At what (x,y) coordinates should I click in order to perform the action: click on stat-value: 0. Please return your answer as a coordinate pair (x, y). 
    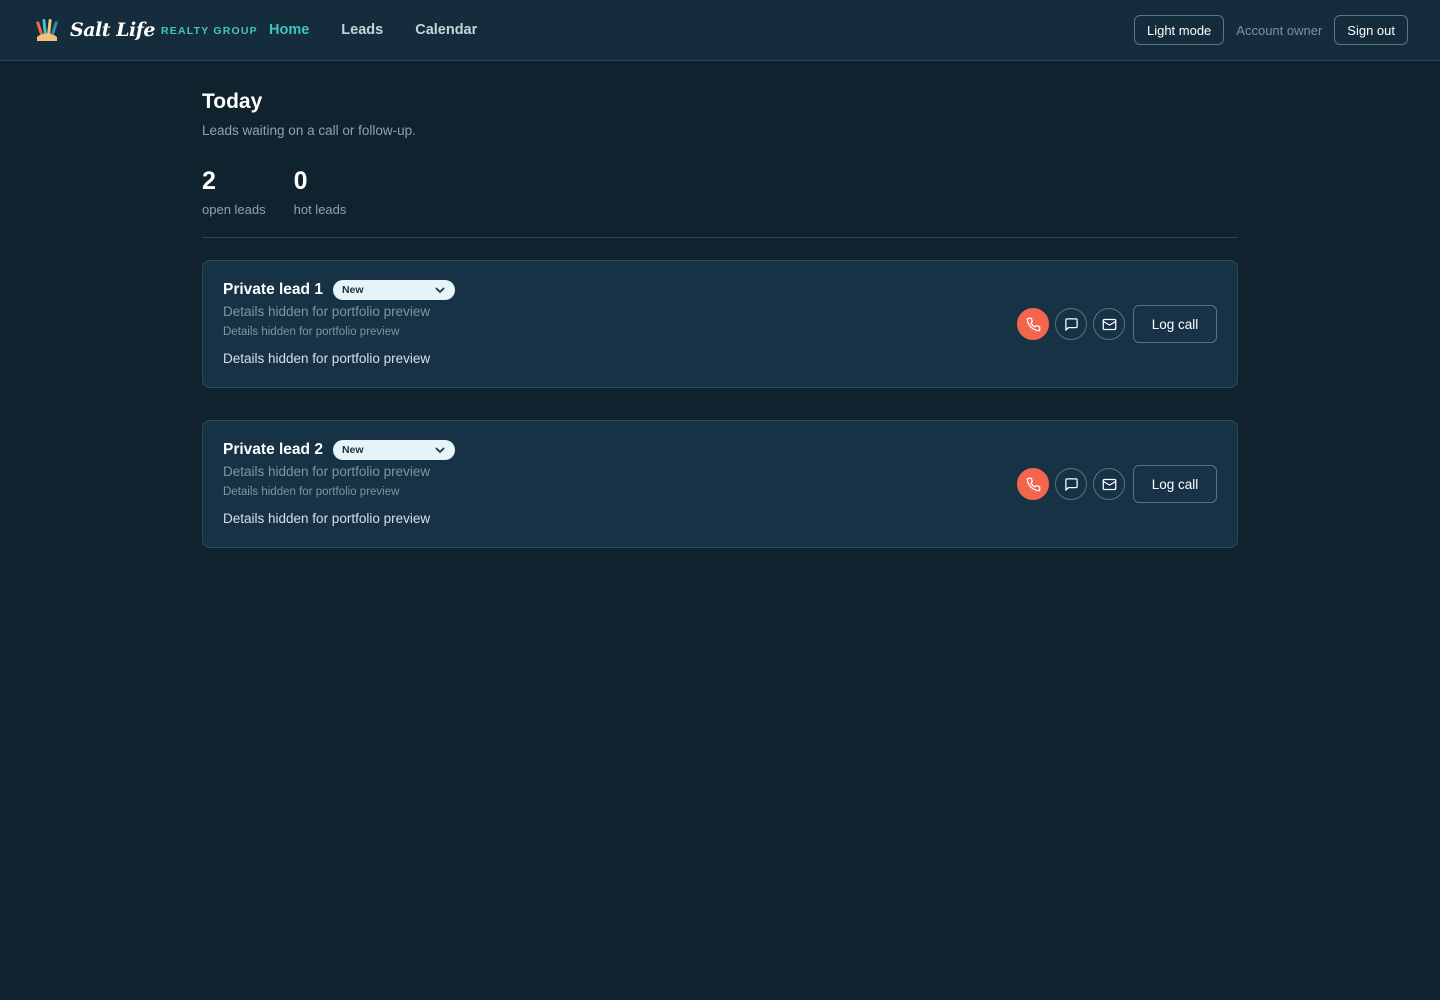
    Looking at the image, I should click on (300, 181).